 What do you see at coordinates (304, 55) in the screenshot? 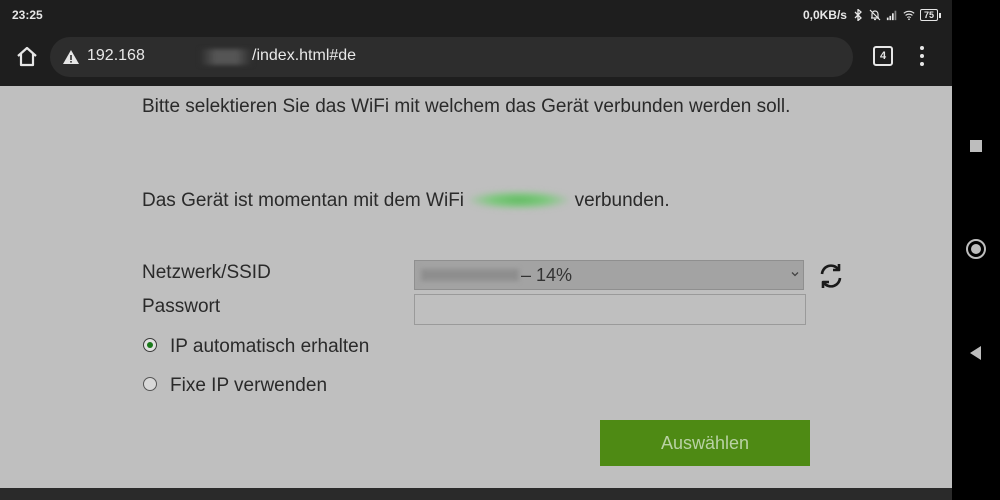
I see `url-path: /index.html#de` at bounding box center [304, 55].